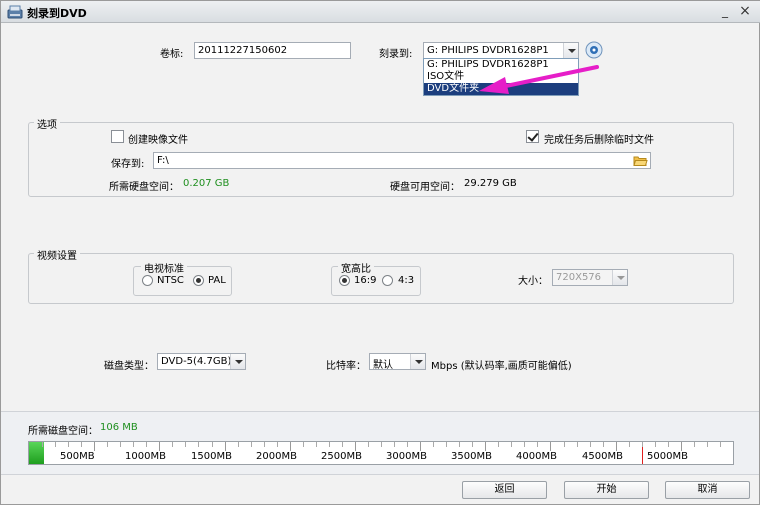  What do you see at coordinates (406, 280) in the screenshot?
I see `aspect-4-3-label: 4:3` at bounding box center [406, 280].